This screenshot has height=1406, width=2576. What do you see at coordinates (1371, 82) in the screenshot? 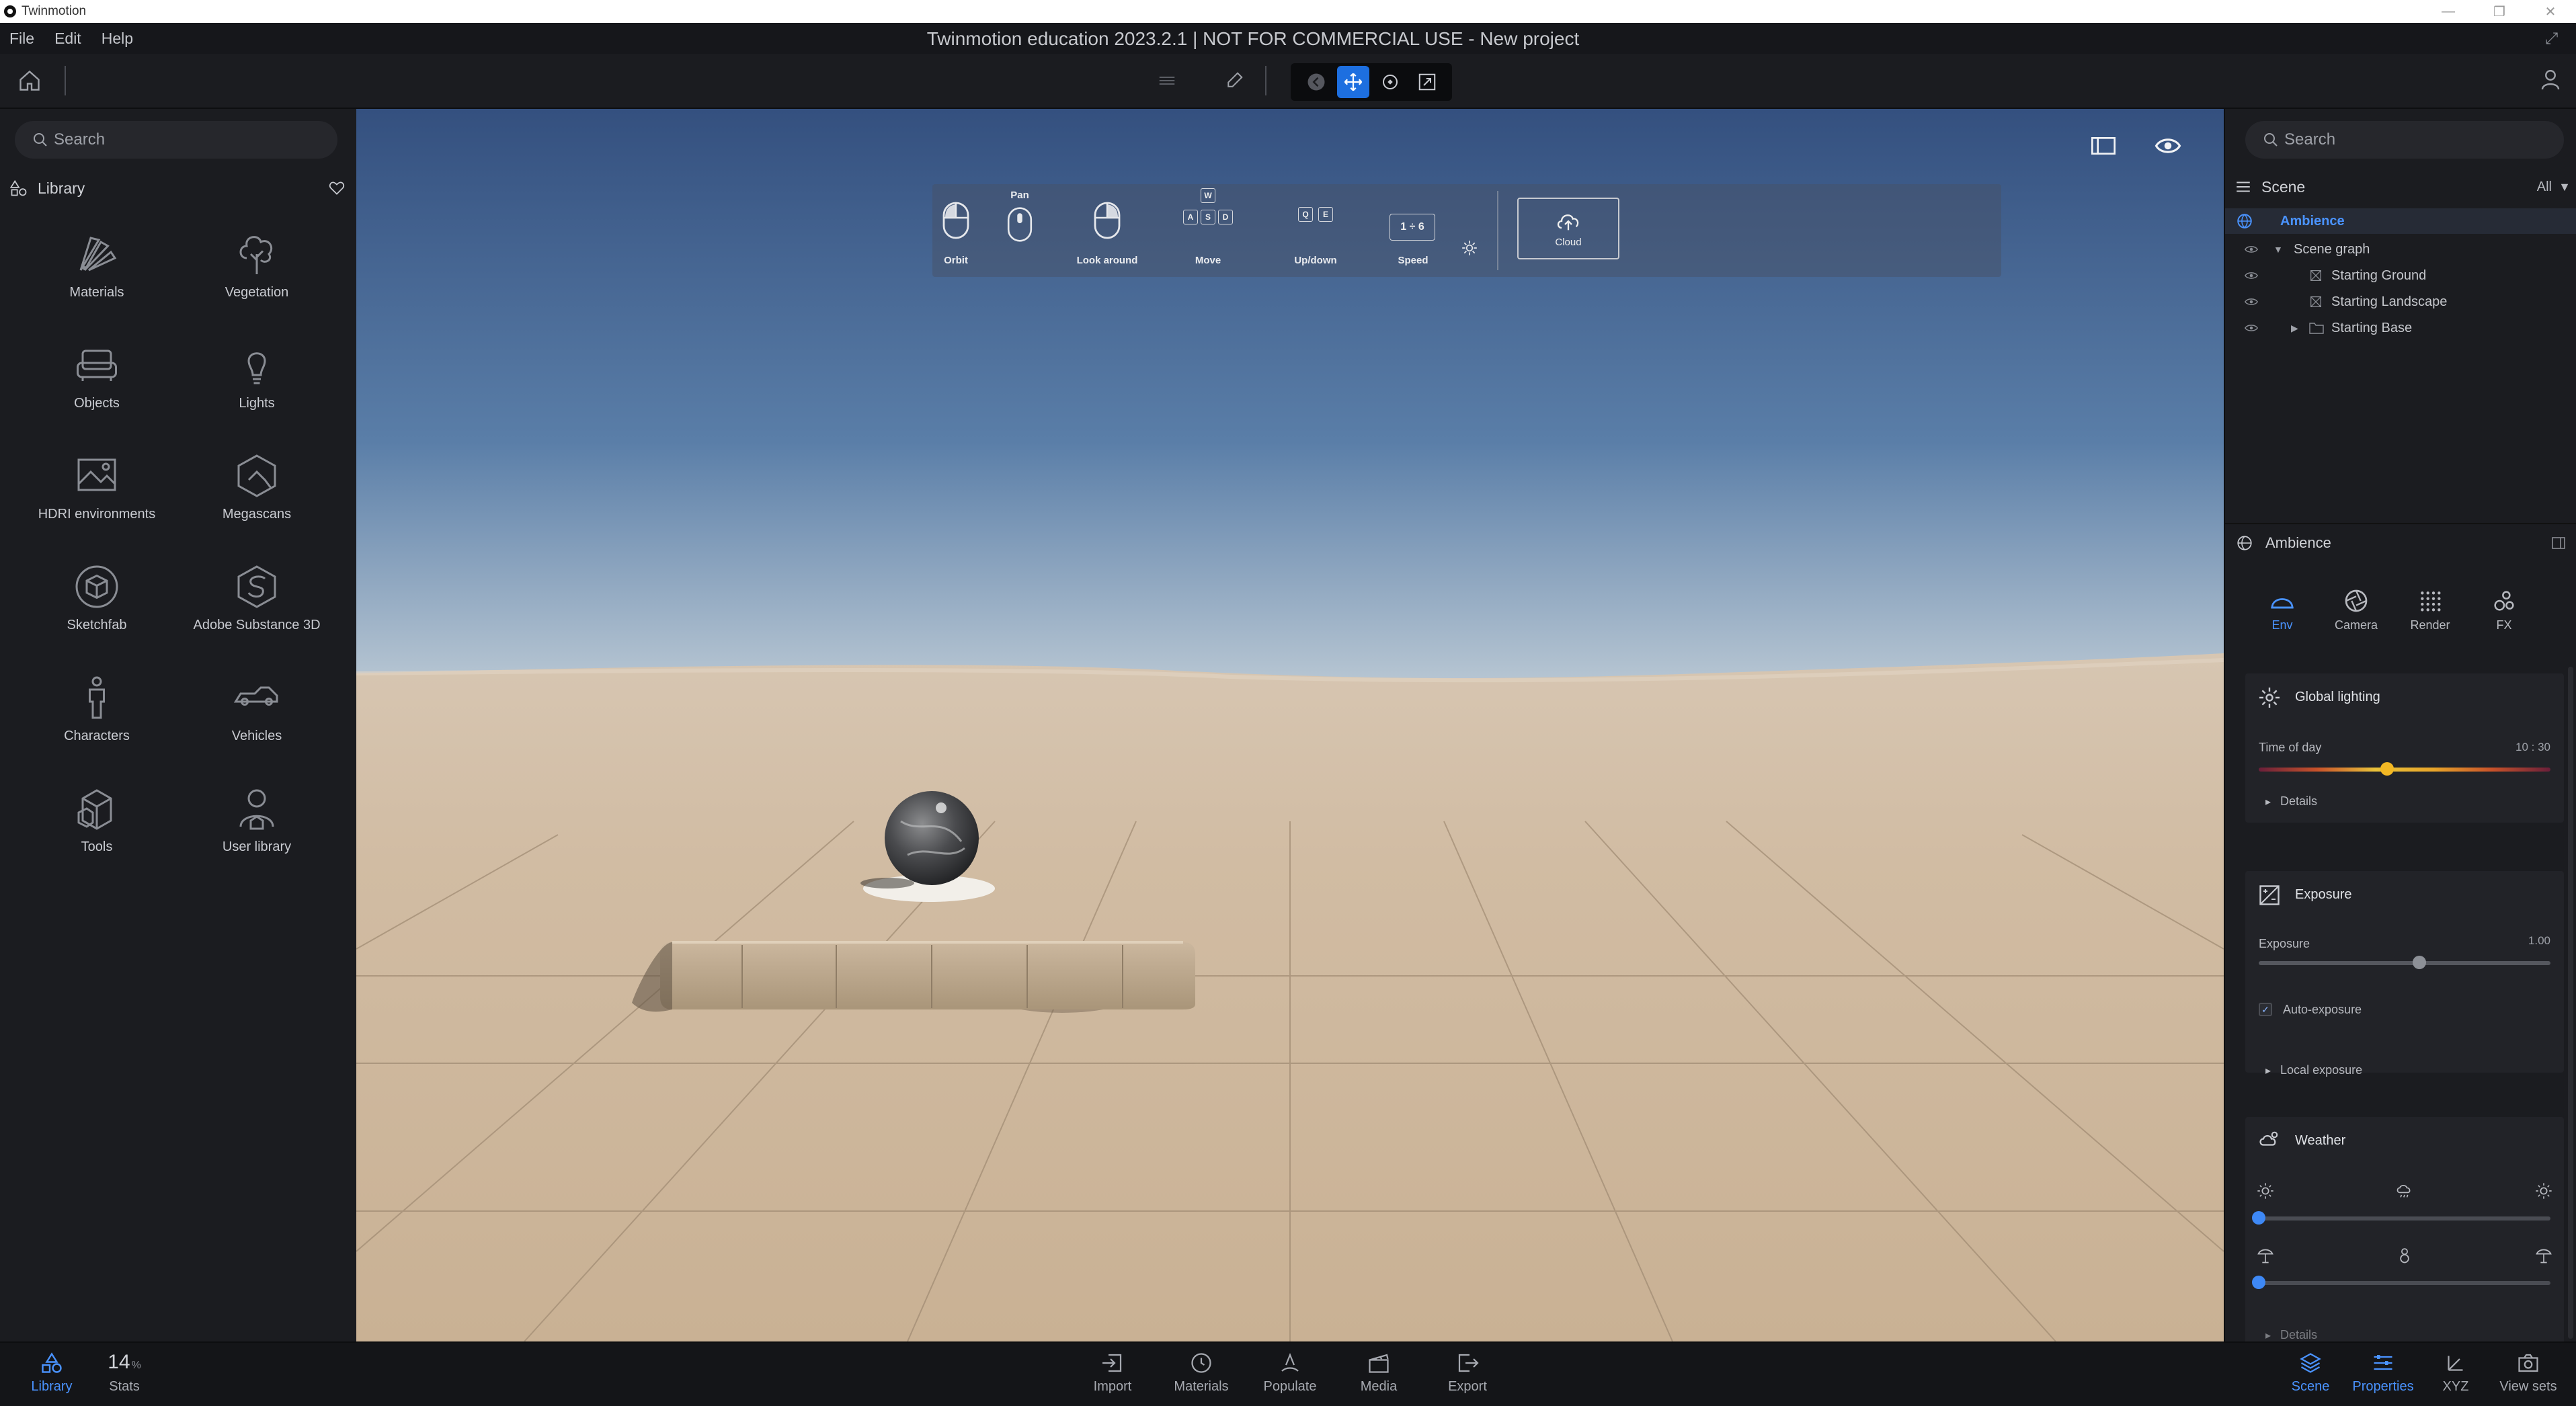
I see `navigation-mode-group` at bounding box center [1371, 82].